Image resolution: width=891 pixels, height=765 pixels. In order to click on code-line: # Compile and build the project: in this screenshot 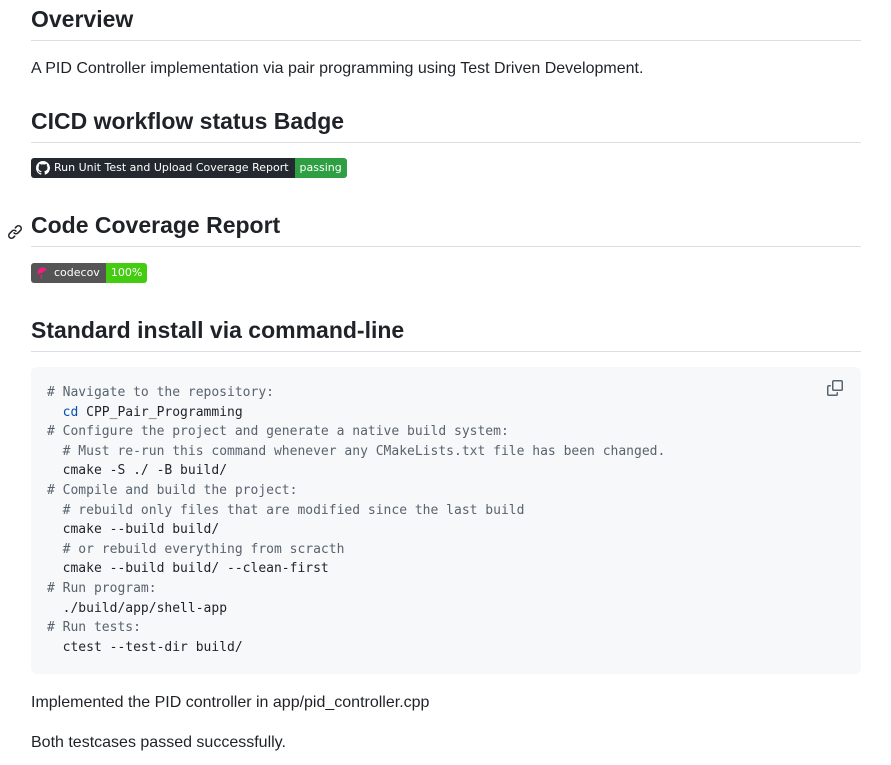, I will do `click(446, 491)`.